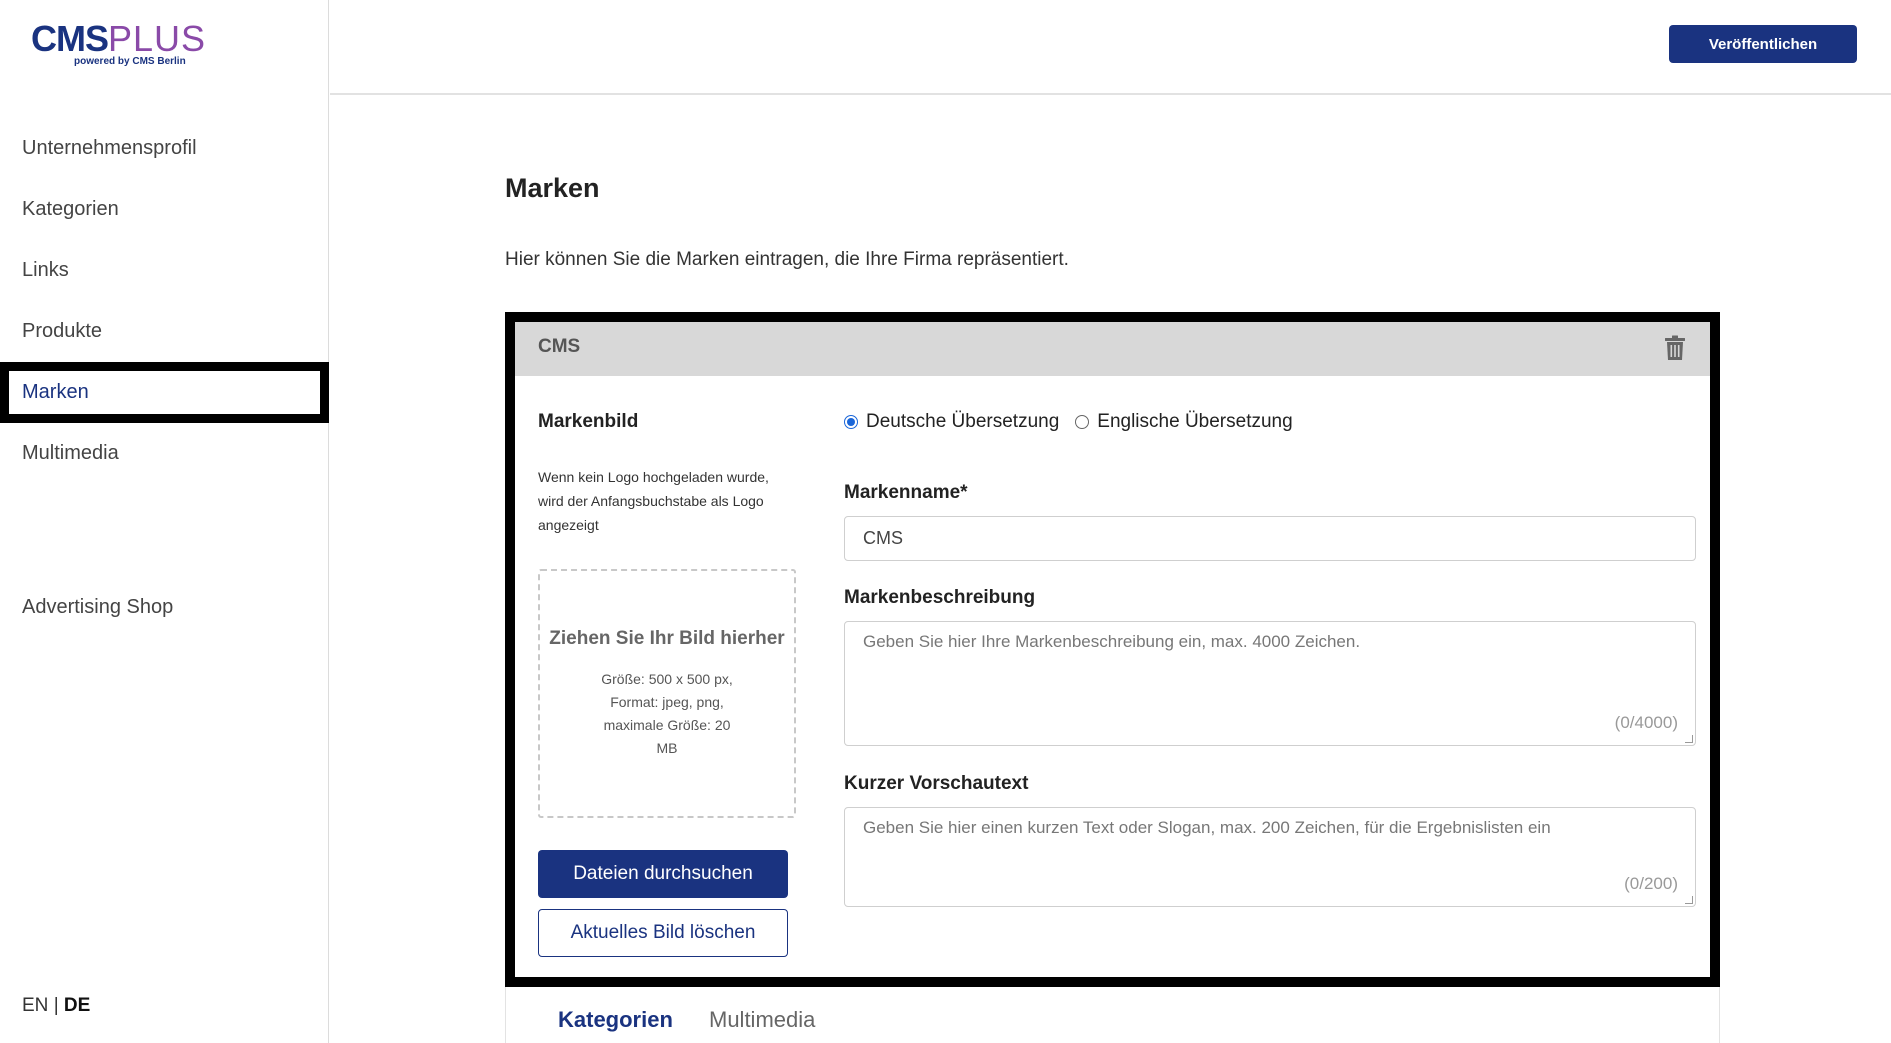  What do you see at coordinates (1763, 44) in the screenshot?
I see `publish-button: Veröffentlichen` at bounding box center [1763, 44].